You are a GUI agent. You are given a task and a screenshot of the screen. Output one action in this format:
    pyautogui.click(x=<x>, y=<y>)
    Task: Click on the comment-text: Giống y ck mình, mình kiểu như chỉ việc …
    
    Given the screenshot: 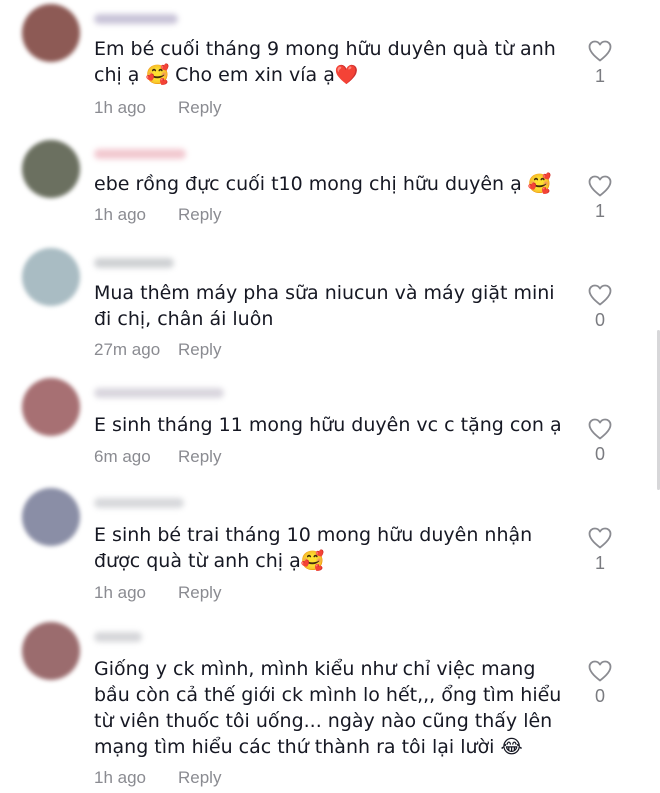 What is the action you would take?
    pyautogui.click(x=328, y=708)
    